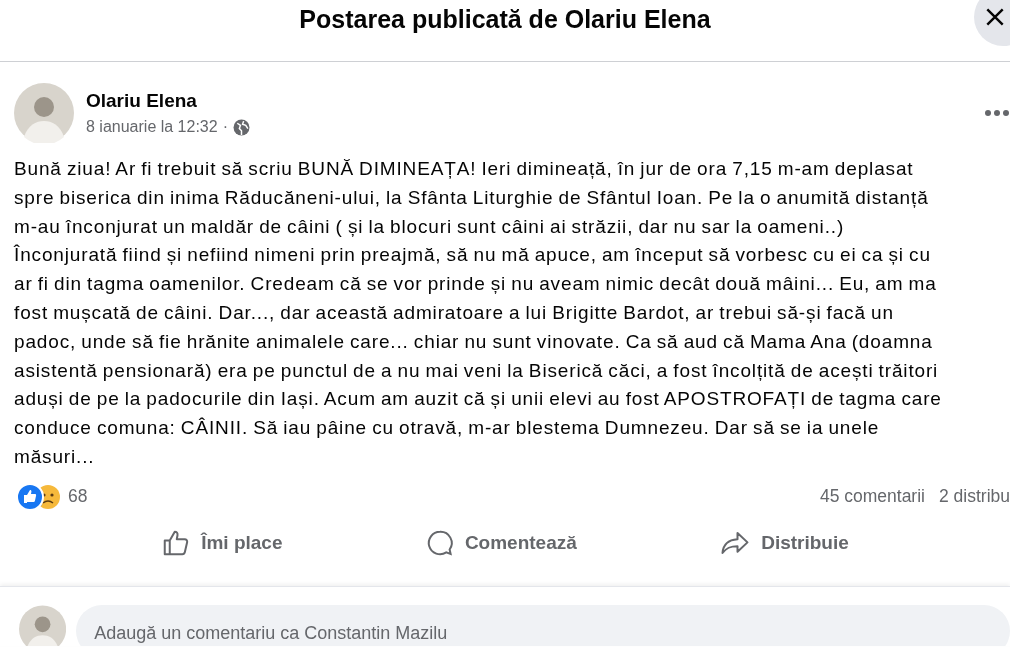 This screenshot has height=661, width=1010. What do you see at coordinates (872, 497) in the screenshot?
I see `comment-count: 45 comentarii` at bounding box center [872, 497].